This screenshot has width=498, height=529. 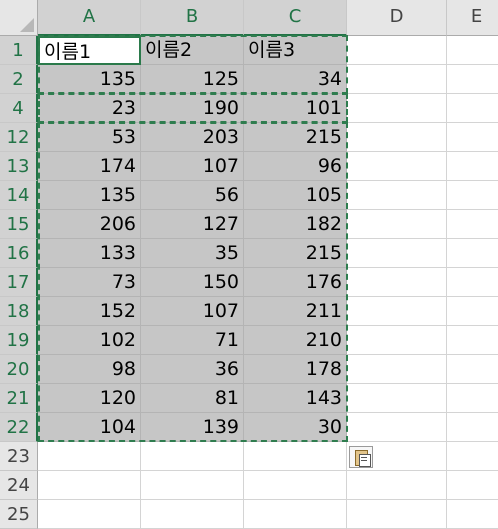 I want to click on cell-c13: 96, so click(x=295, y=166).